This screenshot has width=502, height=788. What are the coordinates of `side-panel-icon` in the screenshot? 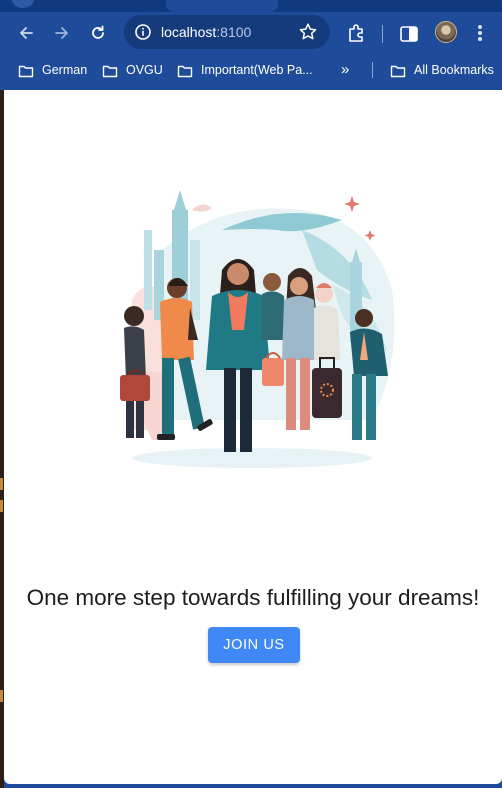 It's located at (409, 34).